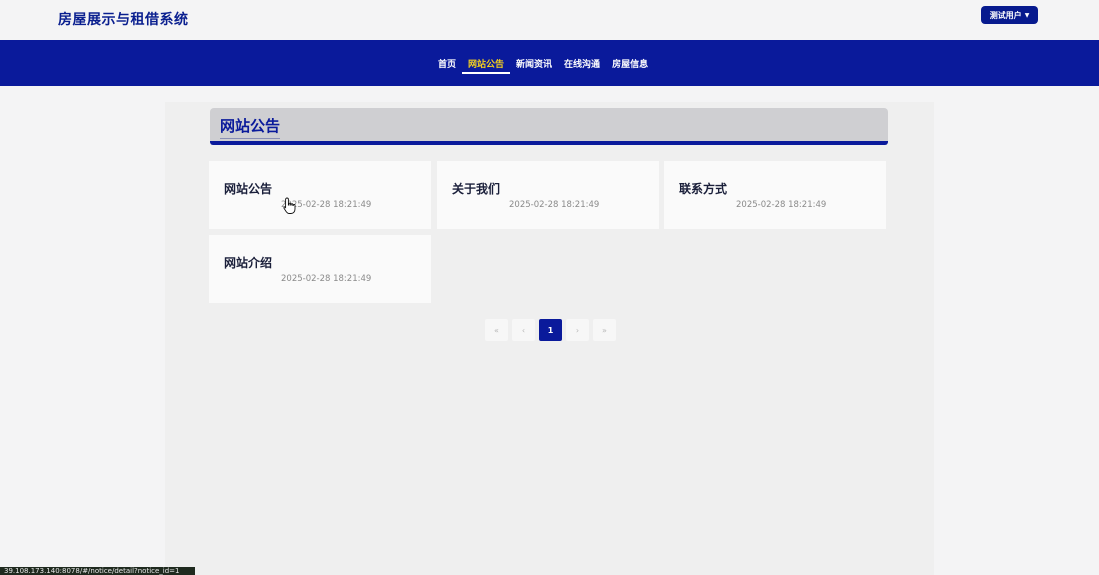 The image size is (1099, 575). Describe the element at coordinates (486, 63) in the screenshot. I see `nav-item-notice: 网站公告` at that location.